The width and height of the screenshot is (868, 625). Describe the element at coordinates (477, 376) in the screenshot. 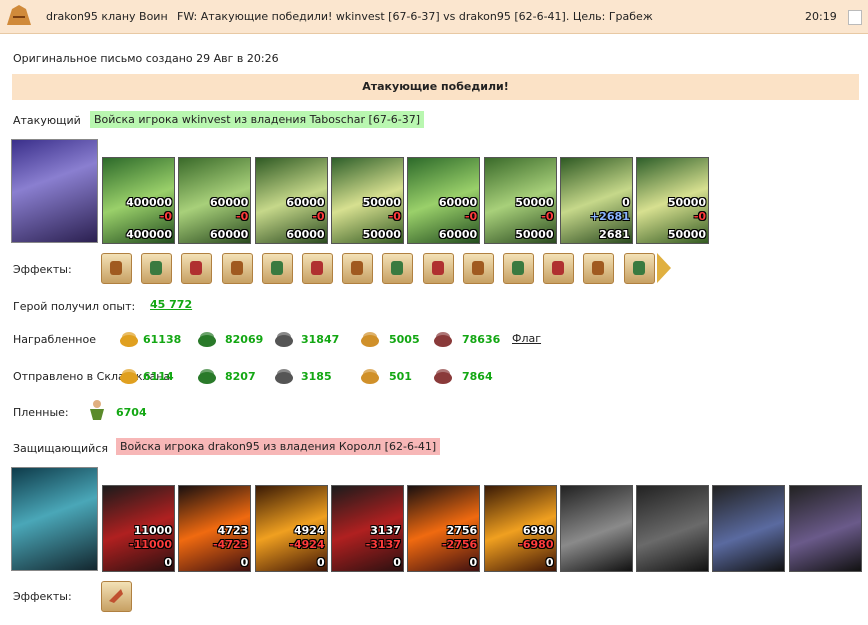

I see `stone-amount: 7864` at that location.